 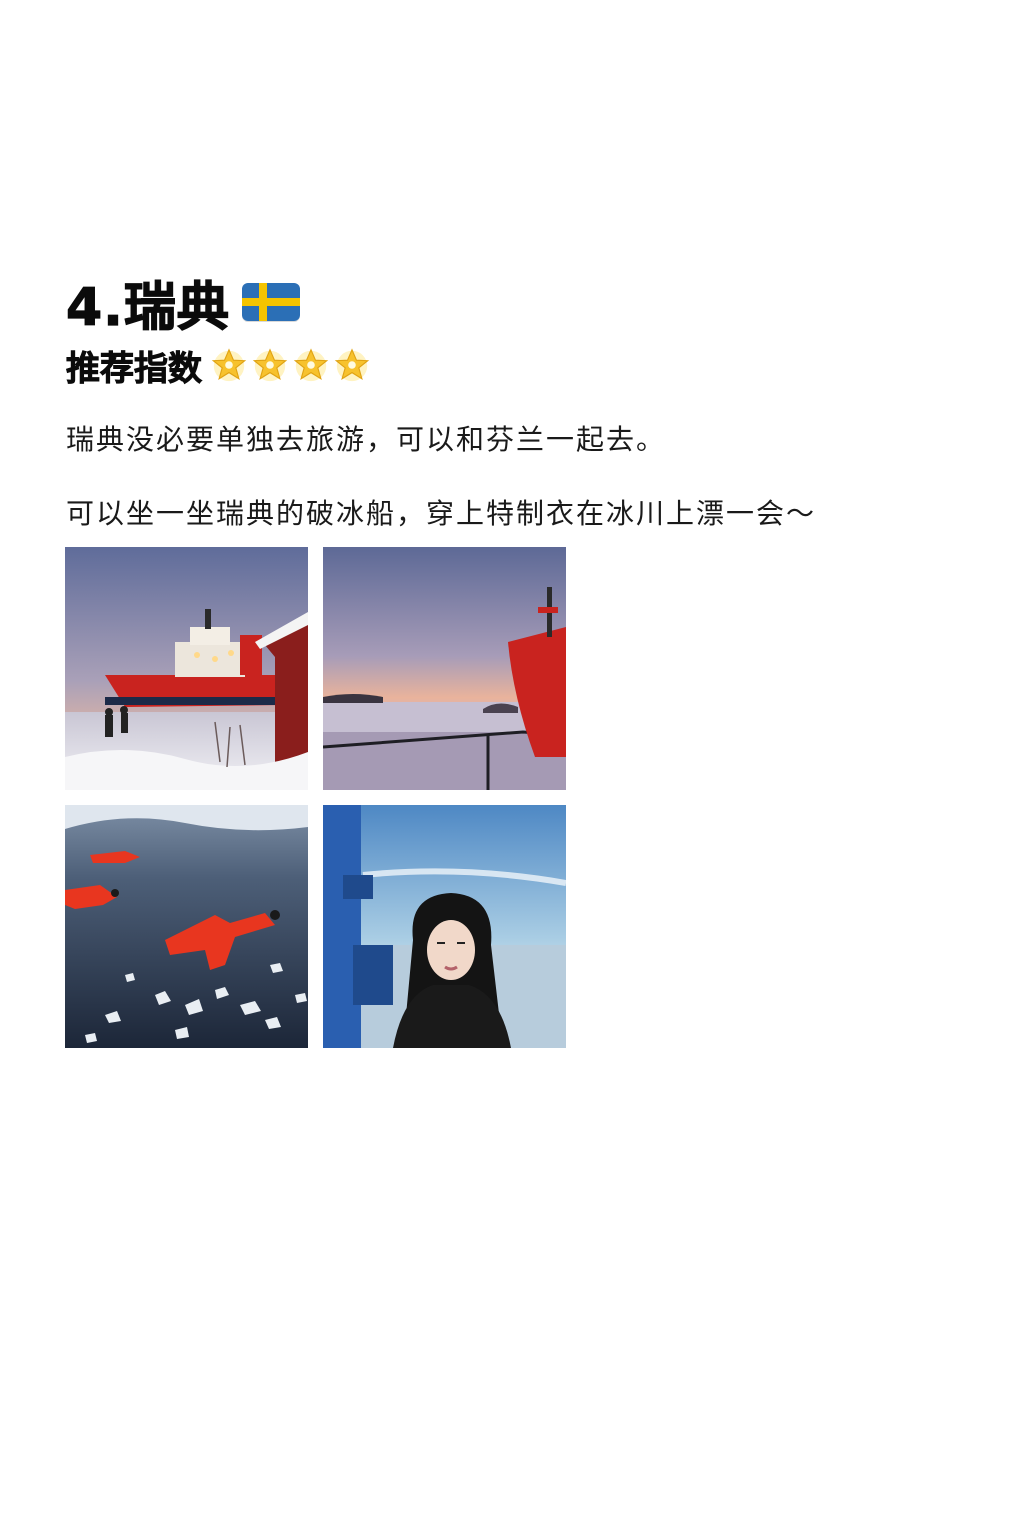 What do you see at coordinates (441, 513) in the screenshot?
I see `activity-paragraph: 可以坐一坐瑞典的破冰船，穿上特制衣在冰川上漂一会～` at bounding box center [441, 513].